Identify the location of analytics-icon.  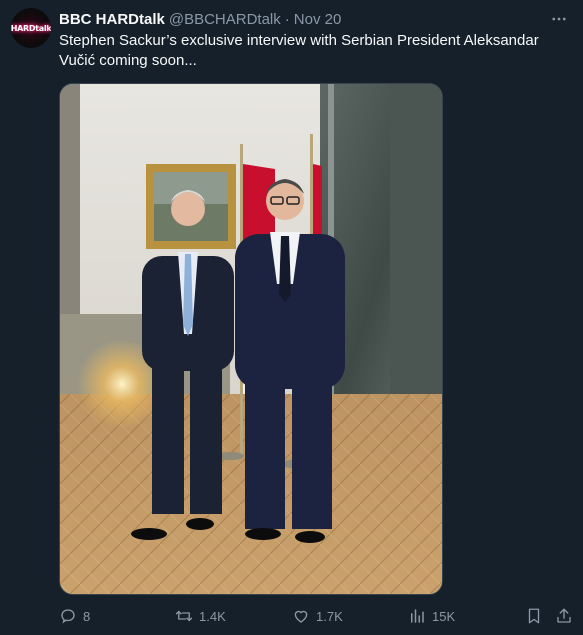
(417, 616).